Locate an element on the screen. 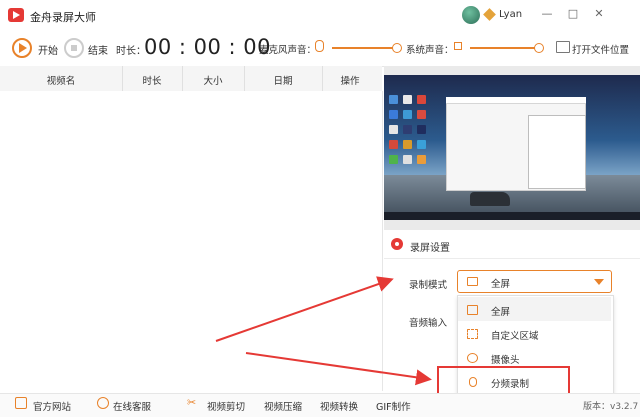  mic-volume-slider is located at coordinates (364, 48).